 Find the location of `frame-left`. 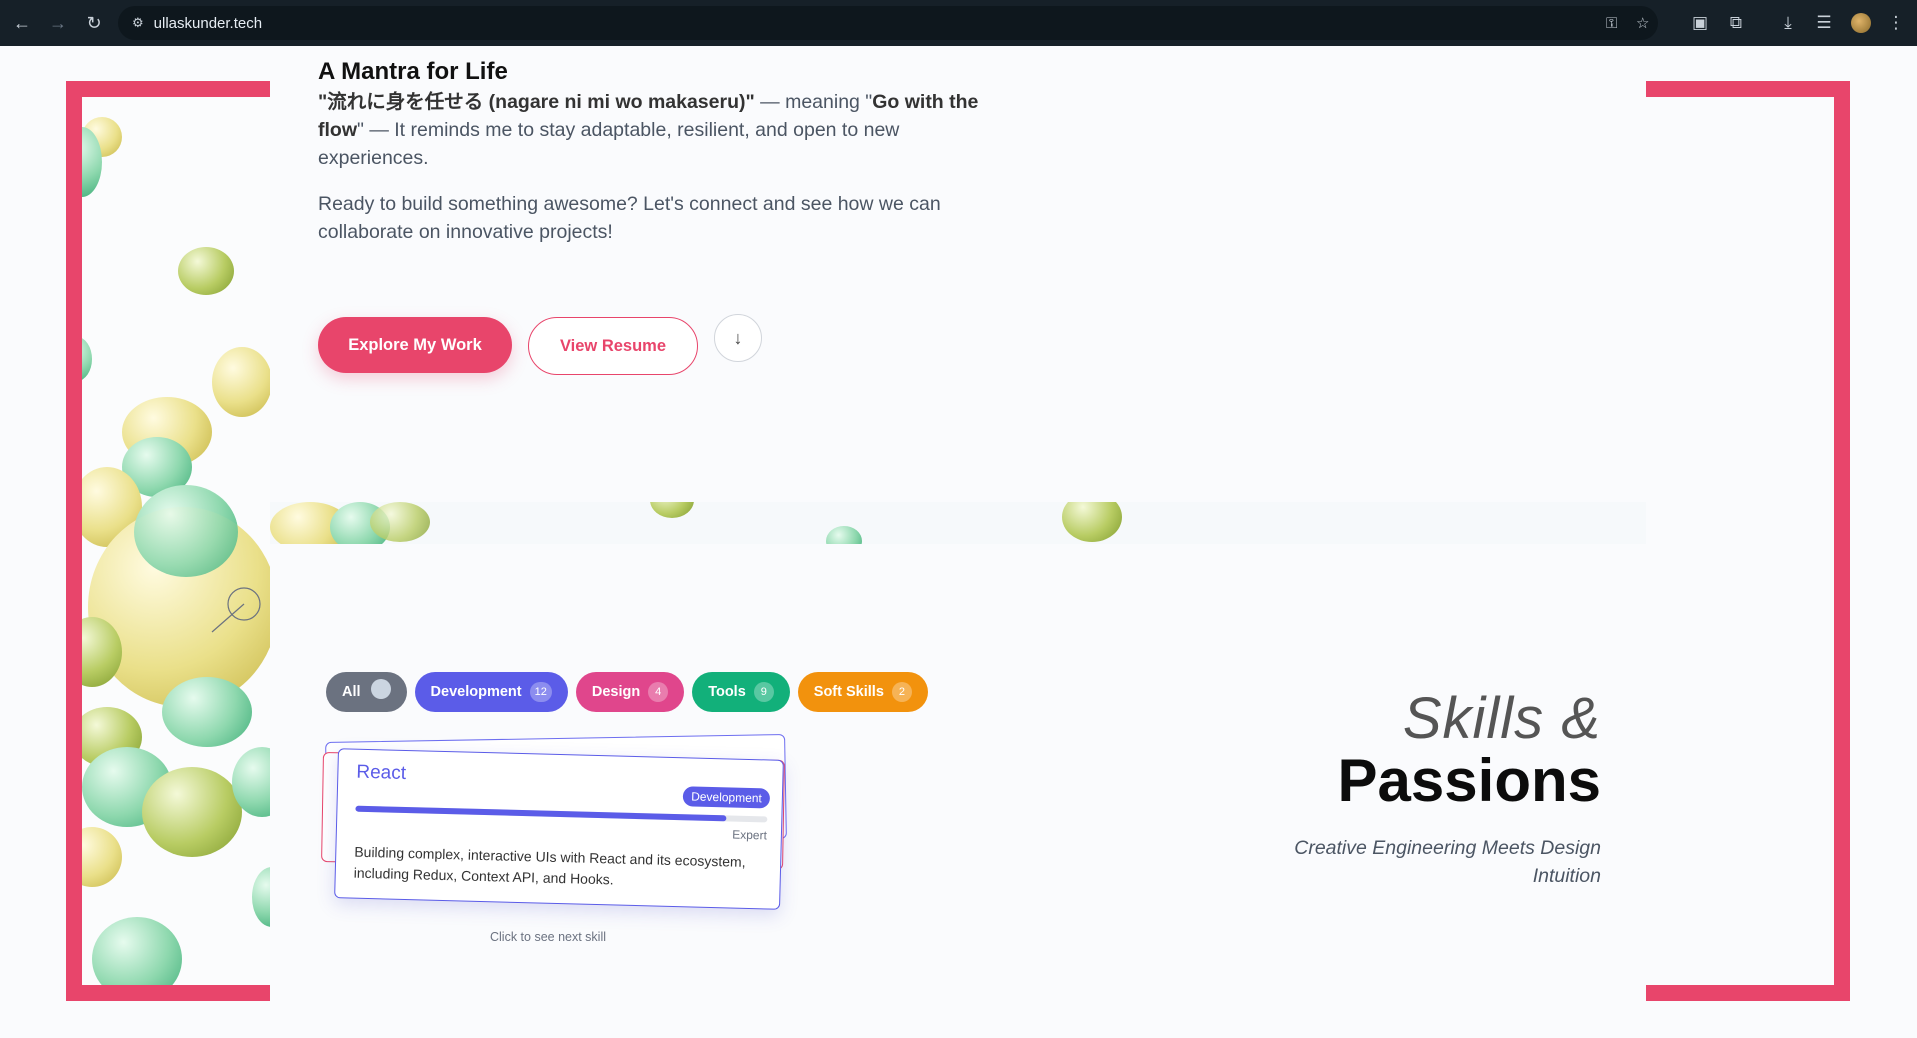

frame-left is located at coordinates (168, 541).